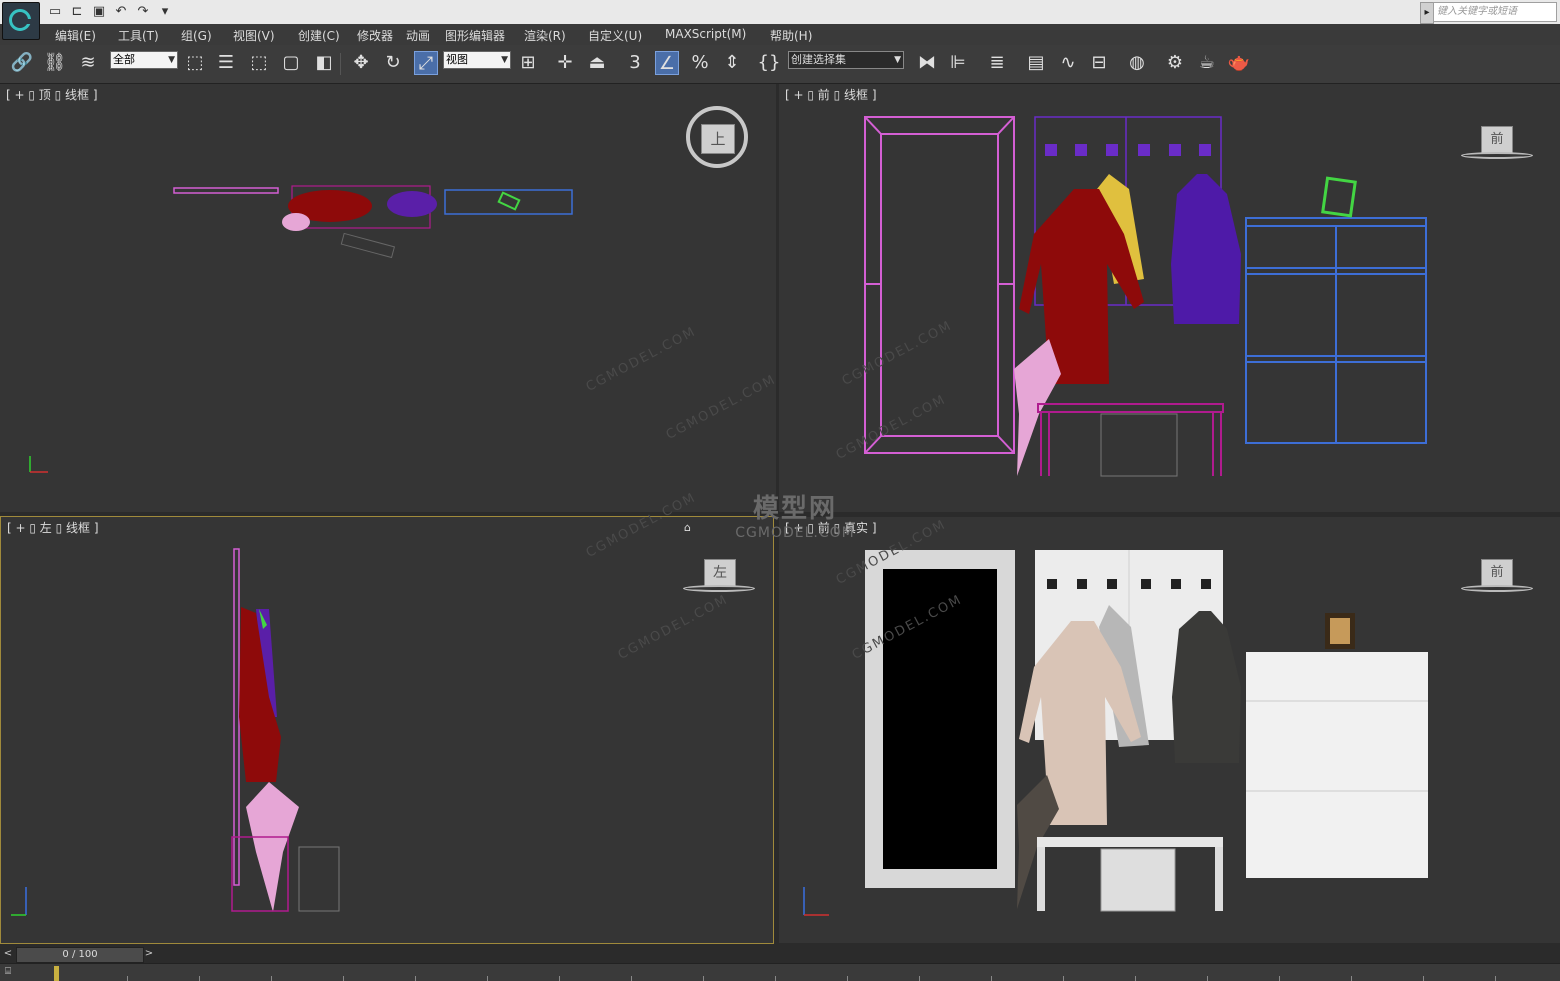 The width and height of the screenshot is (1560, 981). I want to click on front-hooks, so click(1128, 150).